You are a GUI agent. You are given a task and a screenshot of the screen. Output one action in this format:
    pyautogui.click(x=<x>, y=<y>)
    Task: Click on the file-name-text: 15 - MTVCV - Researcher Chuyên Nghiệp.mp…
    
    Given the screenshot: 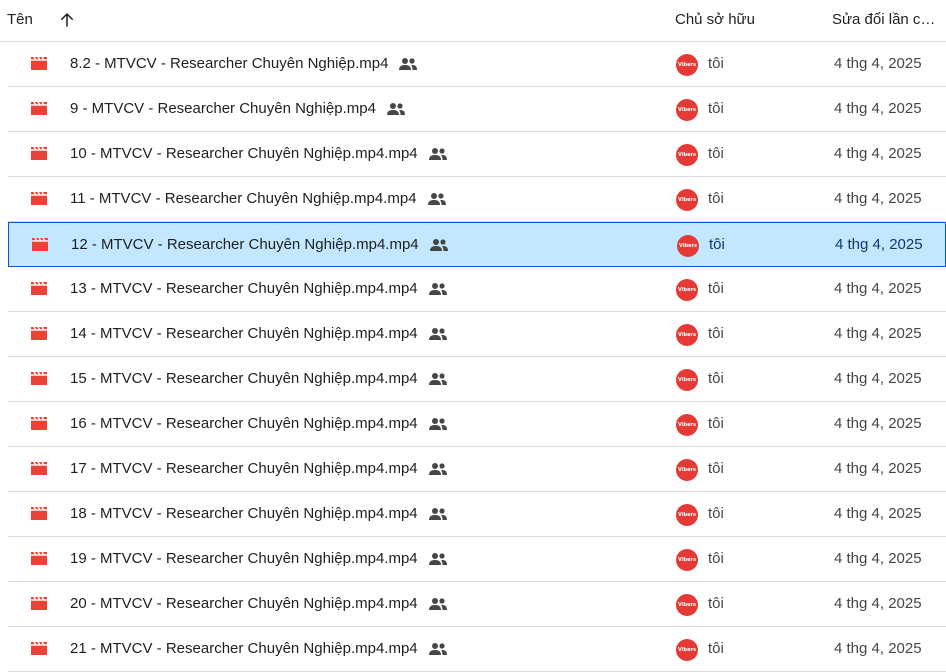 What is the action you would take?
    pyautogui.click(x=244, y=378)
    